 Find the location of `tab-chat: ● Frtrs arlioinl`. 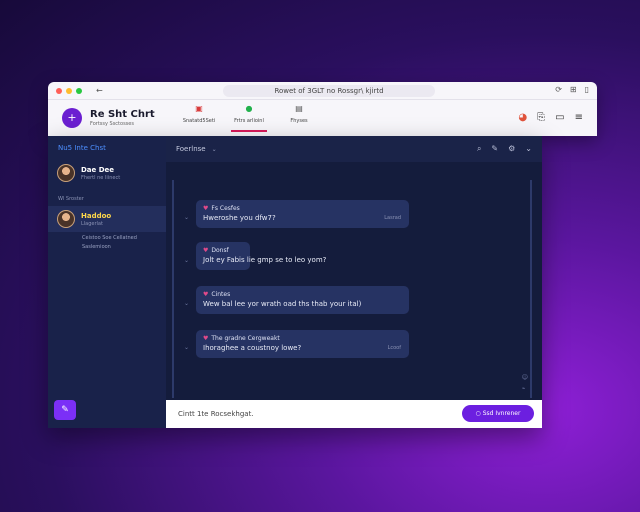

tab-chat: ● Frtrs arlioinl is located at coordinates (249, 118).